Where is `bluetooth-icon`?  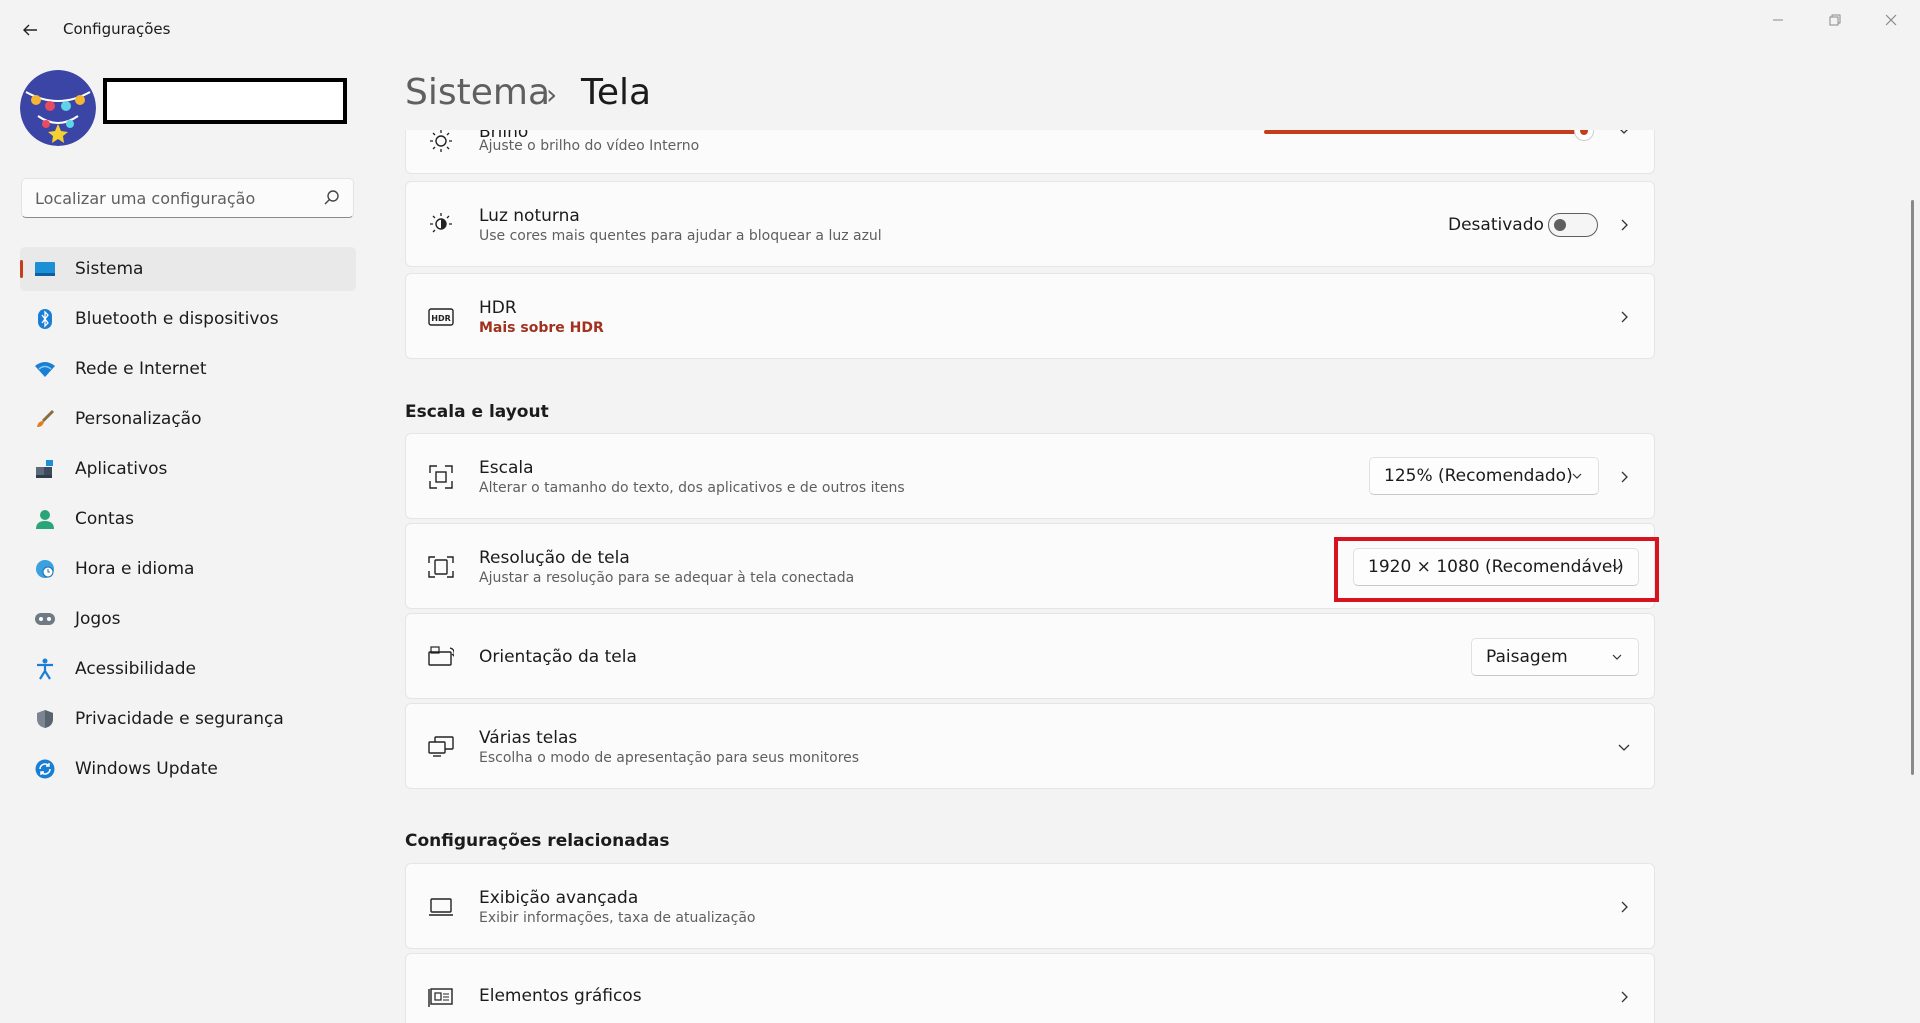 bluetooth-icon is located at coordinates (45, 319).